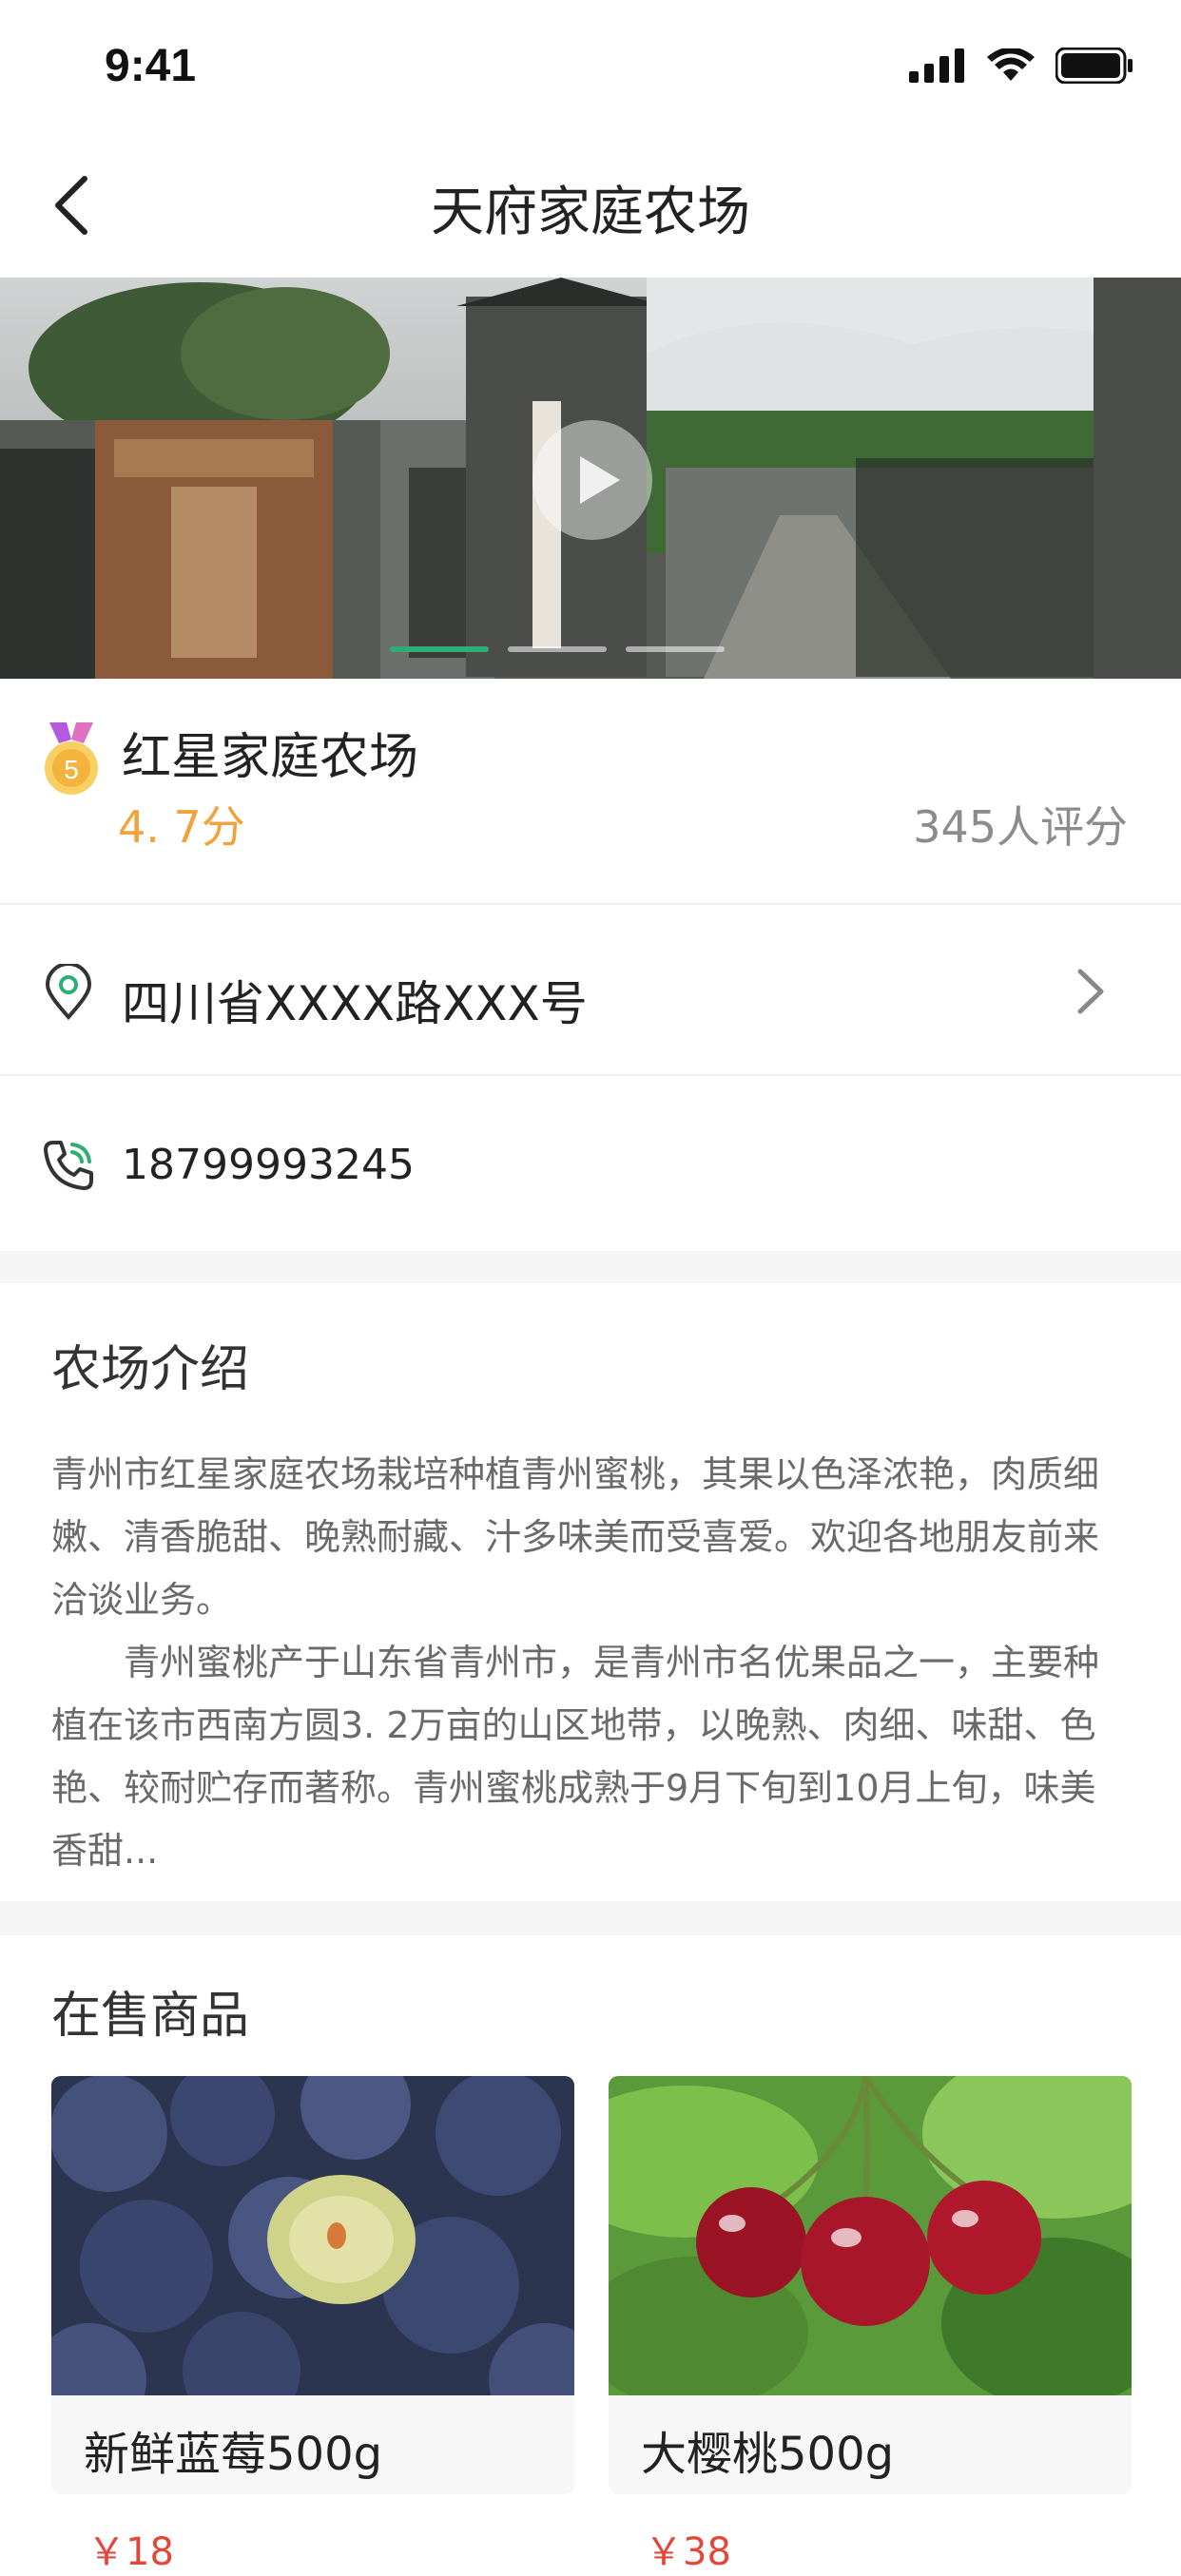 Image resolution: width=1181 pixels, height=2576 pixels. What do you see at coordinates (1090, 991) in the screenshot?
I see `chevron-right-icon` at bounding box center [1090, 991].